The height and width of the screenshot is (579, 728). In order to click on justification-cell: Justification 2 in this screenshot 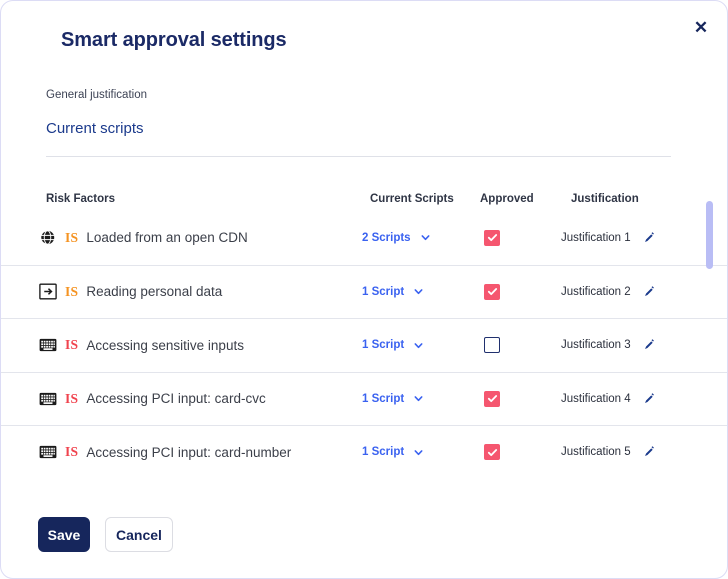, I will do `click(608, 292)`.